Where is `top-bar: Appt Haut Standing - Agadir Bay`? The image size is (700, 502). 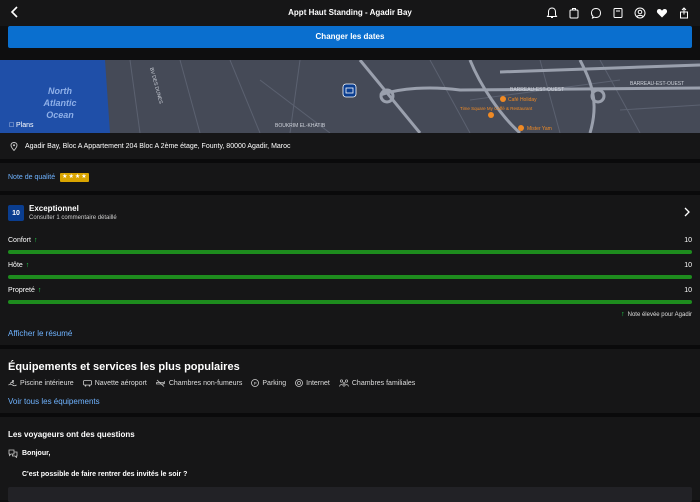 top-bar: Appt Haut Standing - Agadir Bay is located at coordinates (350, 13).